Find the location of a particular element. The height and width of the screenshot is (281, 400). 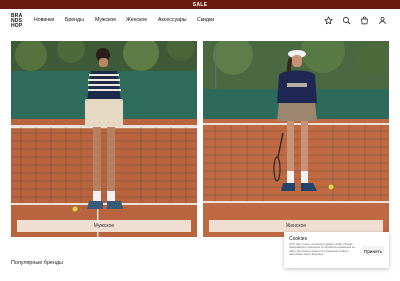

header-icons is located at coordinates (355, 20).